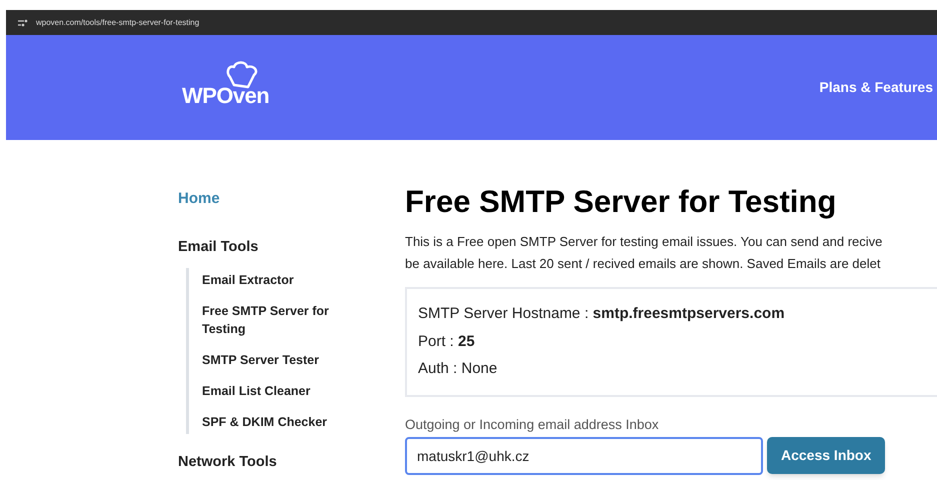 This screenshot has width=937, height=480. Describe the element at coordinates (274, 320) in the screenshot. I see `sidebar-link: Free SMTP Server for Testing` at that location.